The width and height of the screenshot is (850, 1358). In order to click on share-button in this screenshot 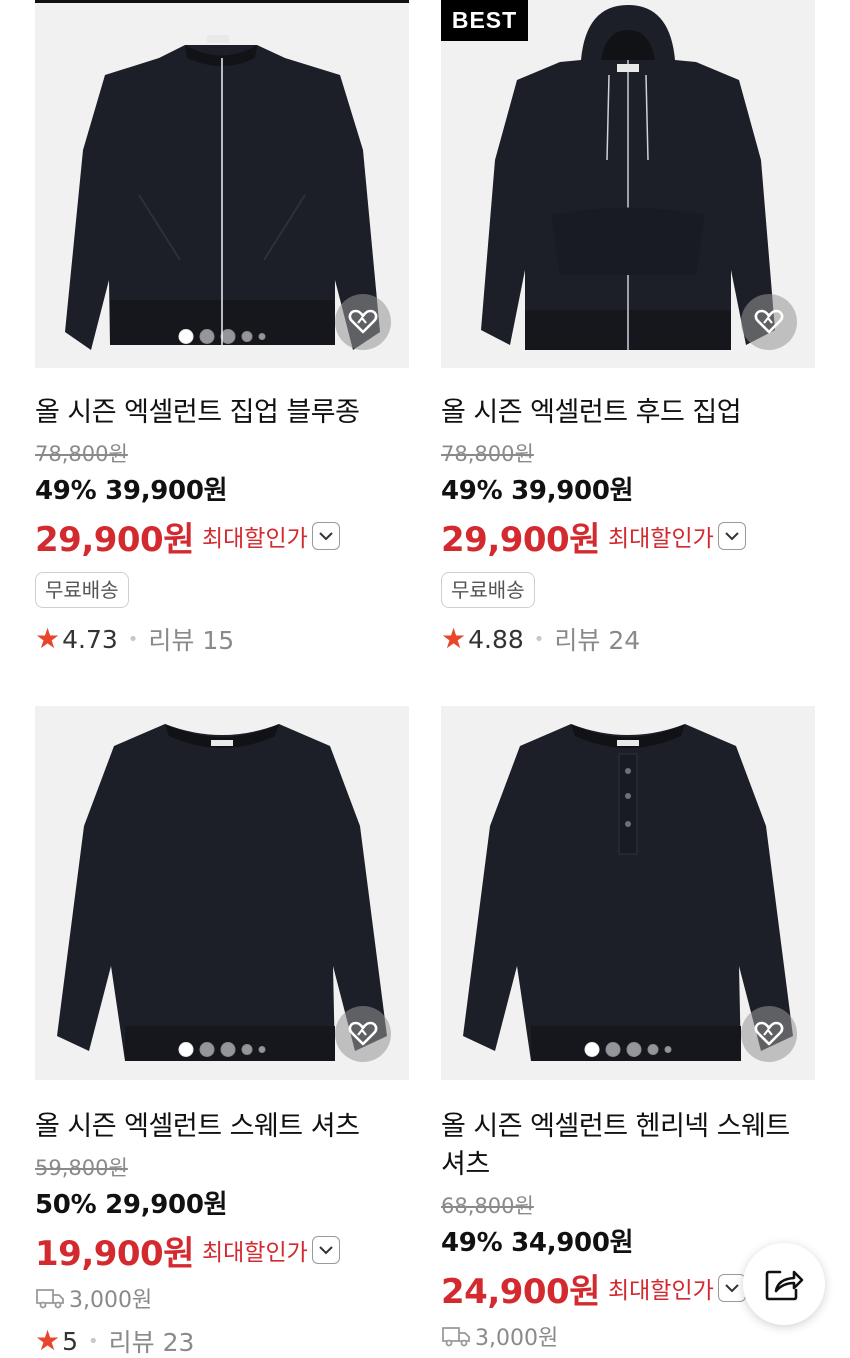, I will do `click(784, 1284)`.